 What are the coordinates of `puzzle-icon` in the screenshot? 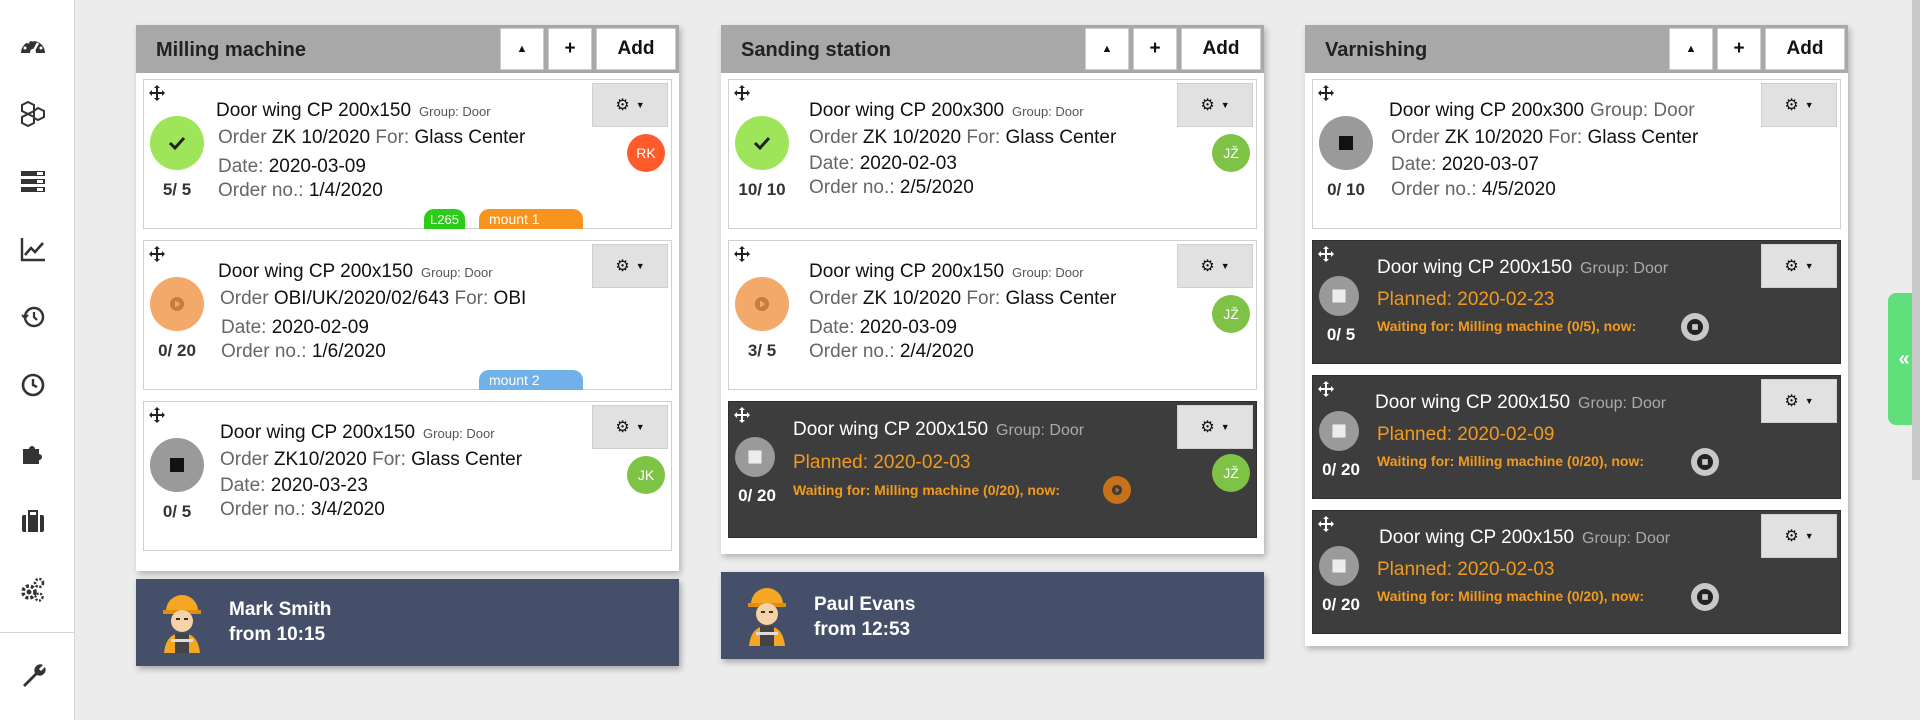 It's located at (33, 453).